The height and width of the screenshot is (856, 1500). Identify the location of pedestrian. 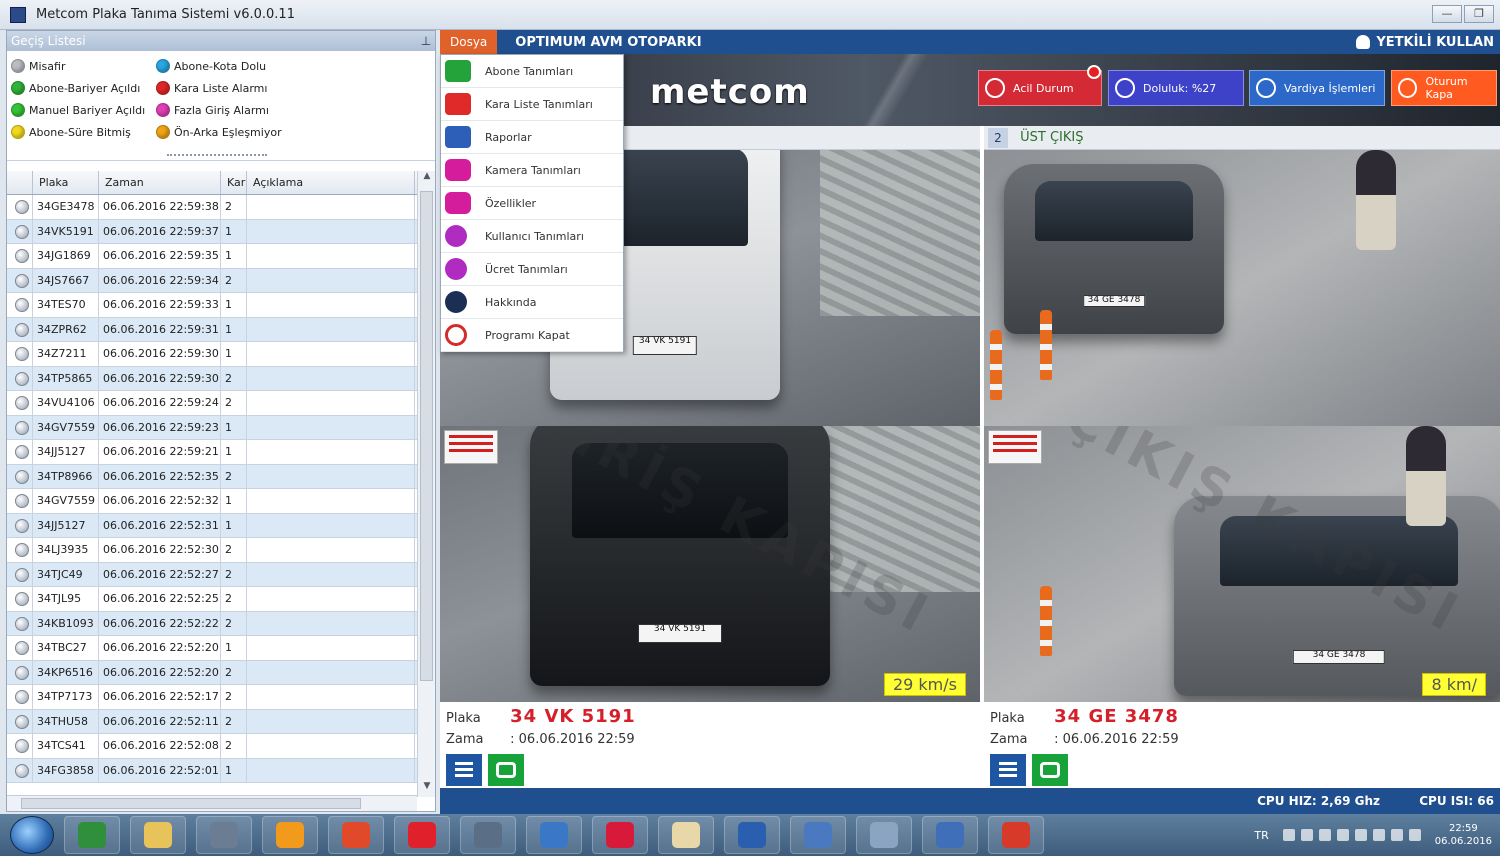
(1426, 476).